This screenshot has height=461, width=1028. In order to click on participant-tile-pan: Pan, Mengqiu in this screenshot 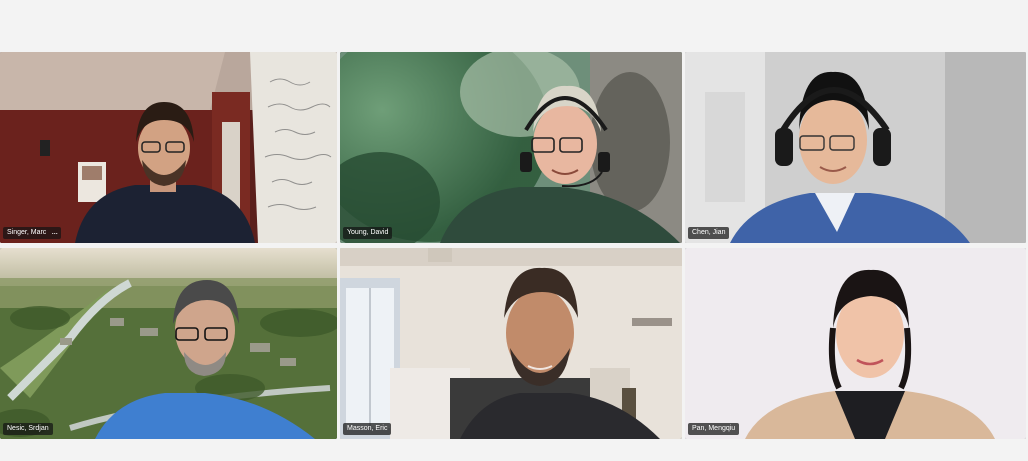, I will do `click(855, 343)`.